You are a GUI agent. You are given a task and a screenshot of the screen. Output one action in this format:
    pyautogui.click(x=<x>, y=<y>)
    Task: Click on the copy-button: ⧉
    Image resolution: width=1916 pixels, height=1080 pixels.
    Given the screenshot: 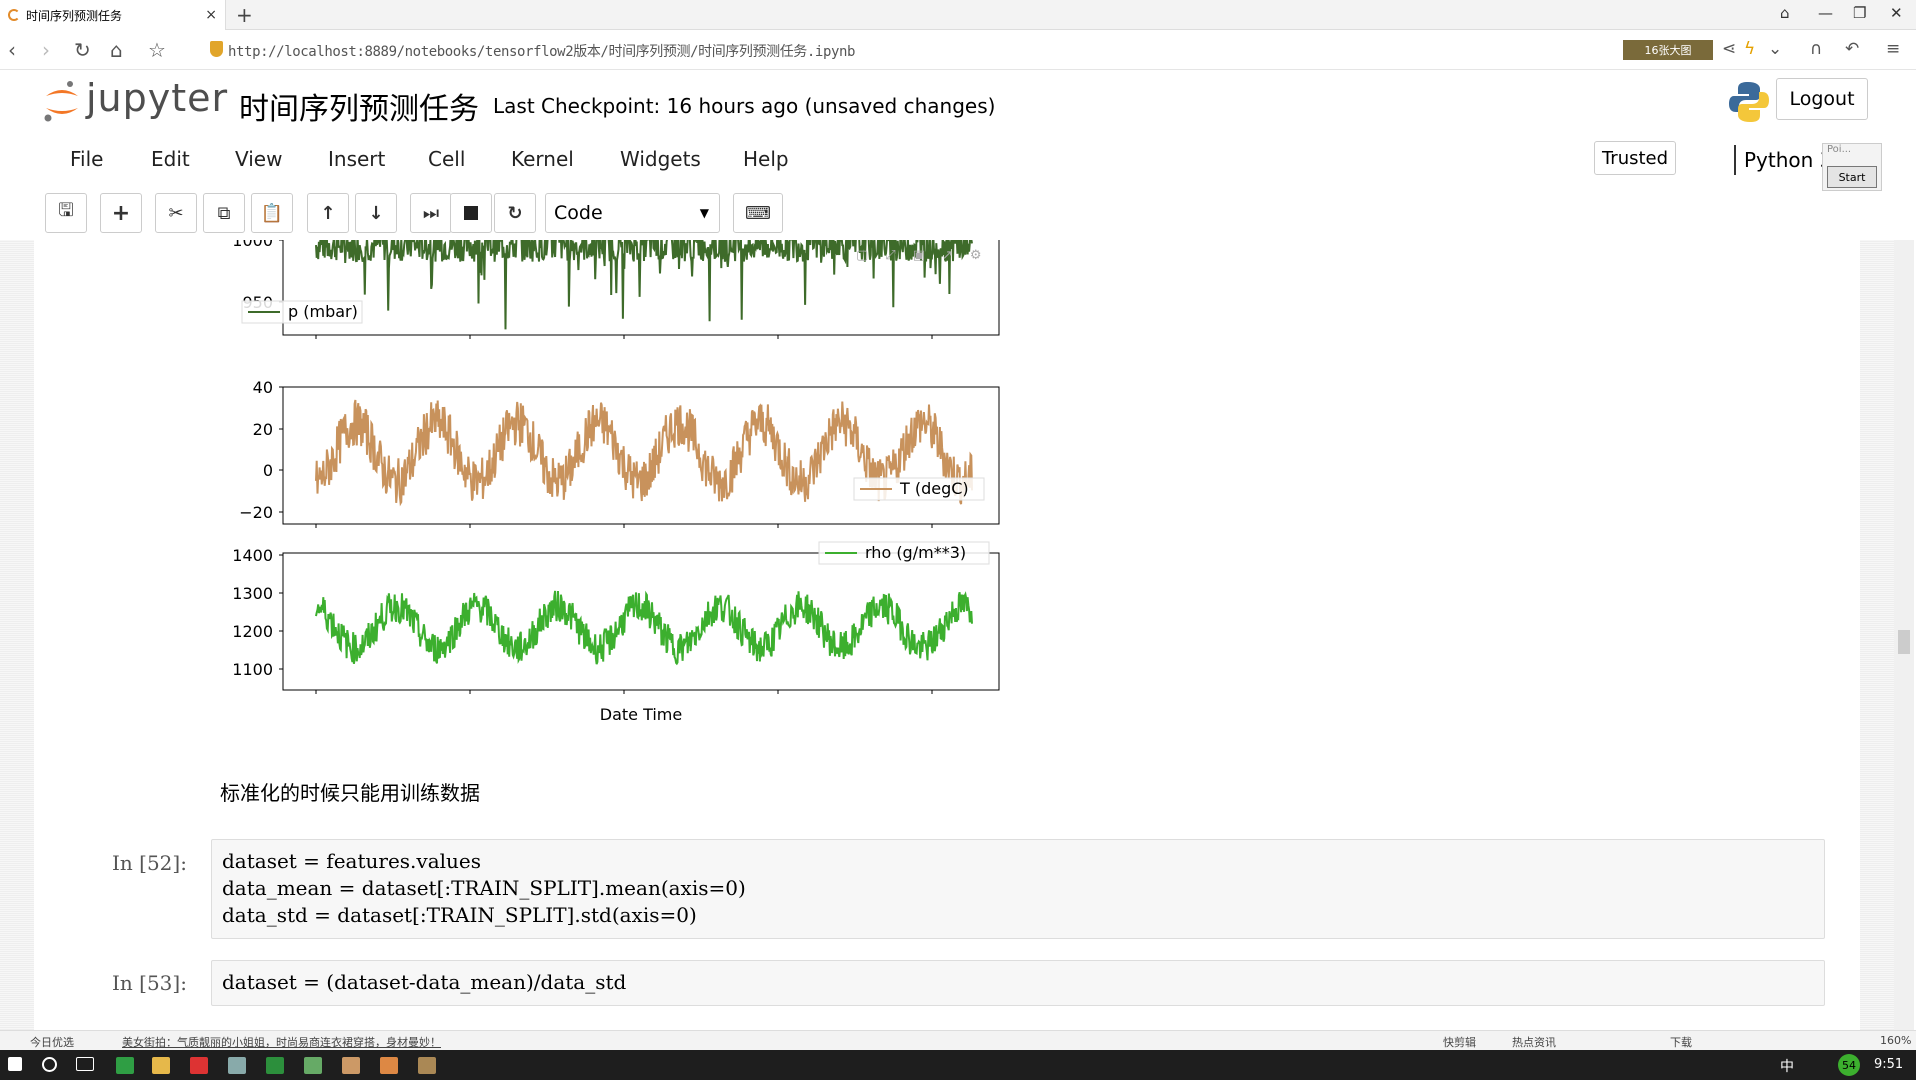 What is the action you would take?
    pyautogui.click(x=224, y=213)
    